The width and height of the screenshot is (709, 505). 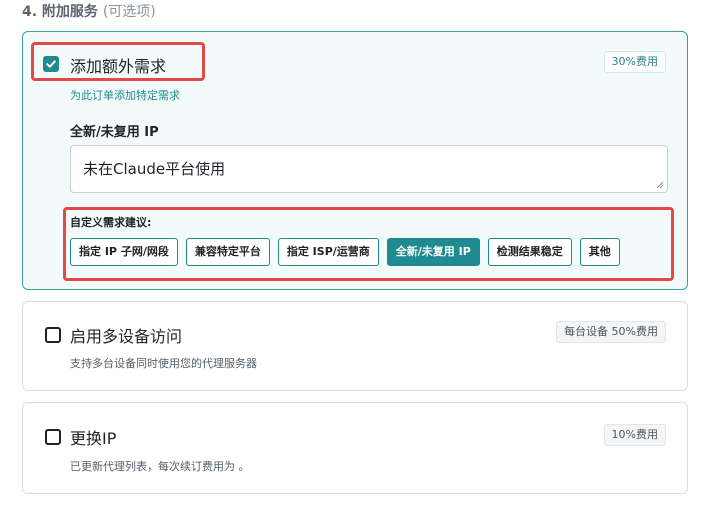 What do you see at coordinates (129, 12) in the screenshot?
I see `section-optional-tag: (可选项)` at bounding box center [129, 12].